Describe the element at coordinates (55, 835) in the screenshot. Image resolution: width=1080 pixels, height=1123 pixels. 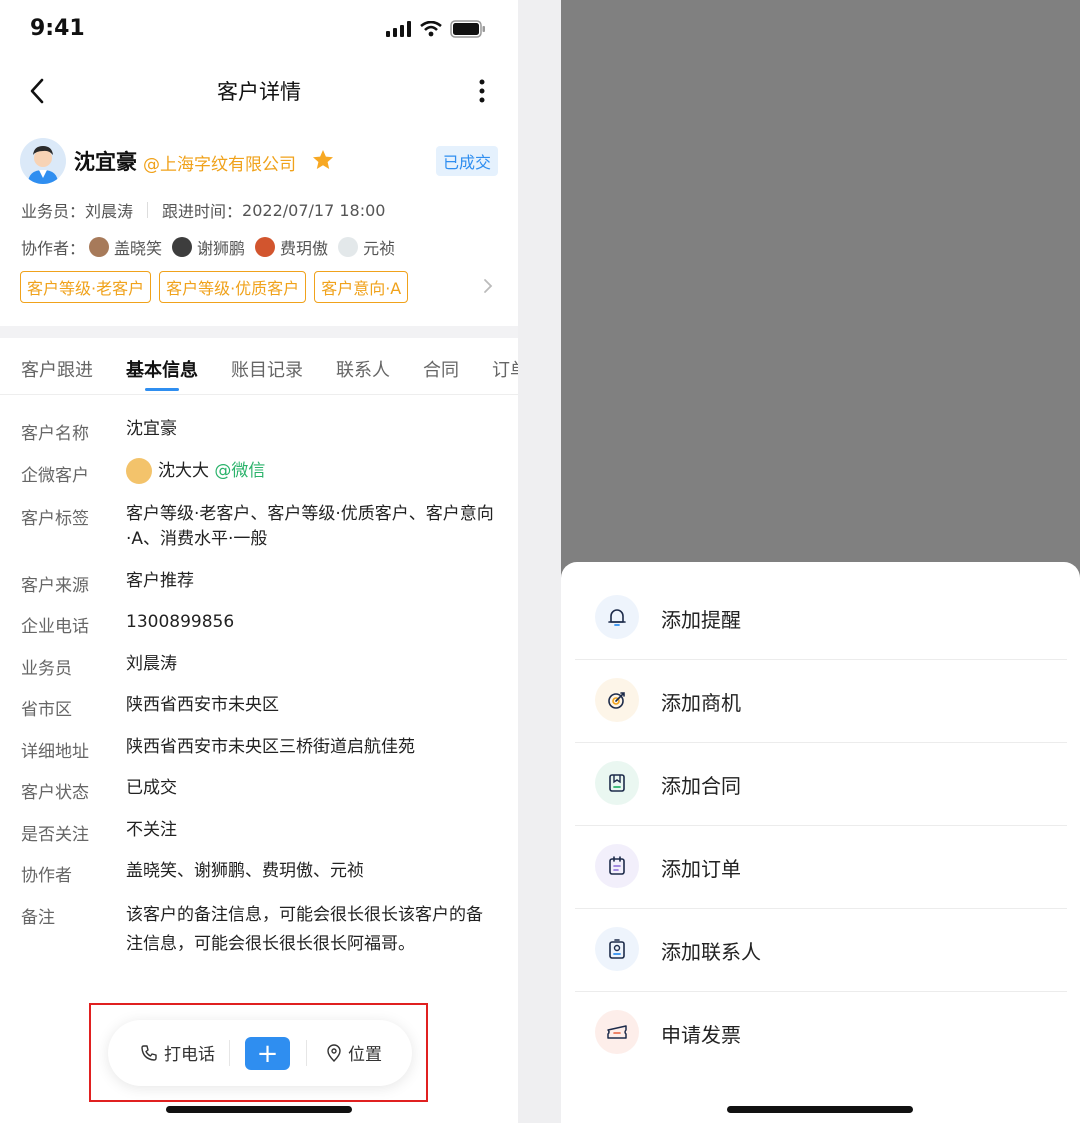
I see `info-label: 是否关注` at that location.